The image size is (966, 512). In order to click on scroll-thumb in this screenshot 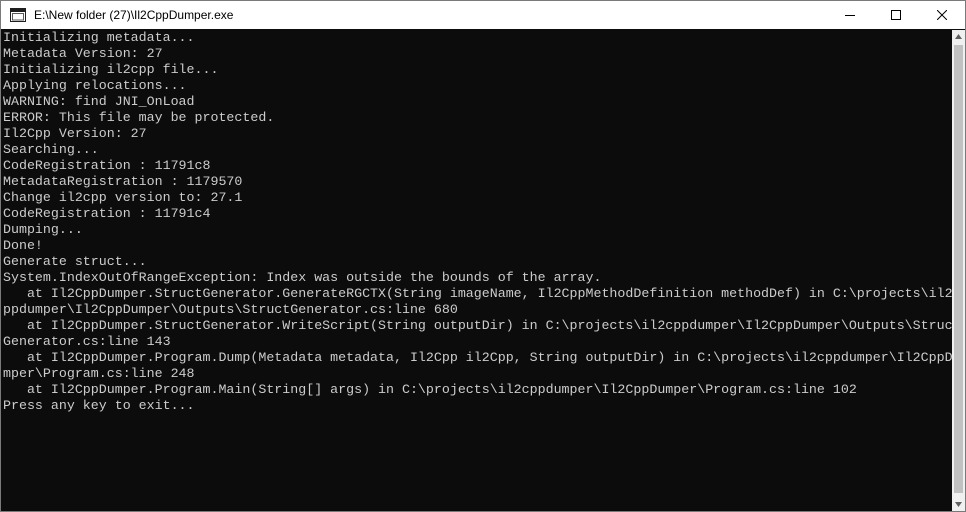, I will do `click(958, 269)`.